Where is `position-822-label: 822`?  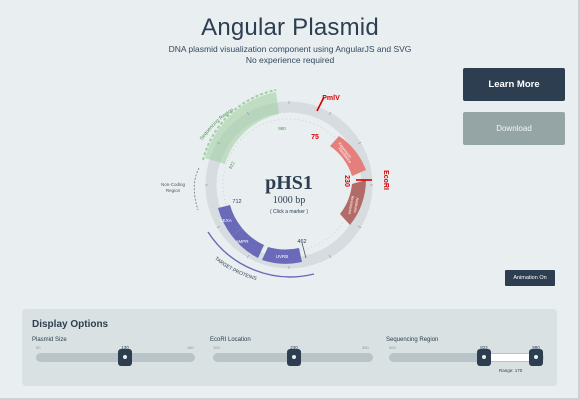 position-822-label: 822 is located at coordinates (232, 164).